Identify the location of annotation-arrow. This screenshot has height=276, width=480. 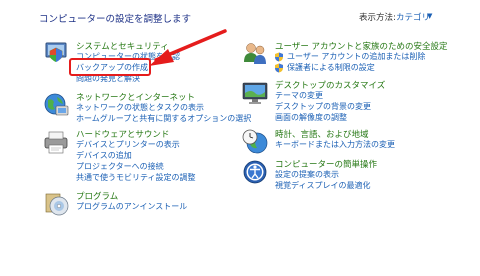
(188, 47).